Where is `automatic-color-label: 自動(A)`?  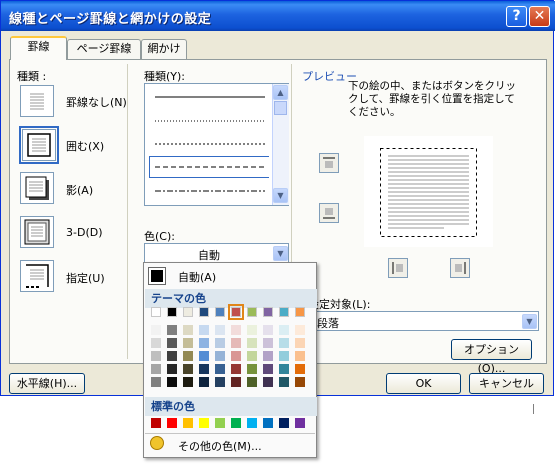 automatic-color-label: 自動(A) is located at coordinates (197, 277).